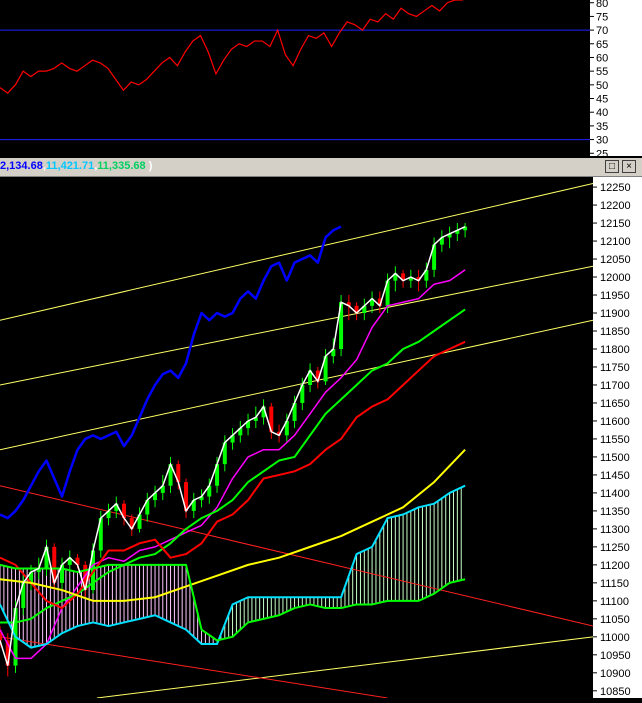 The image size is (642, 703). What do you see at coordinates (602, 86) in the screenshot?
I see `y-tick-label: 50` at bounding box center [602, 86].